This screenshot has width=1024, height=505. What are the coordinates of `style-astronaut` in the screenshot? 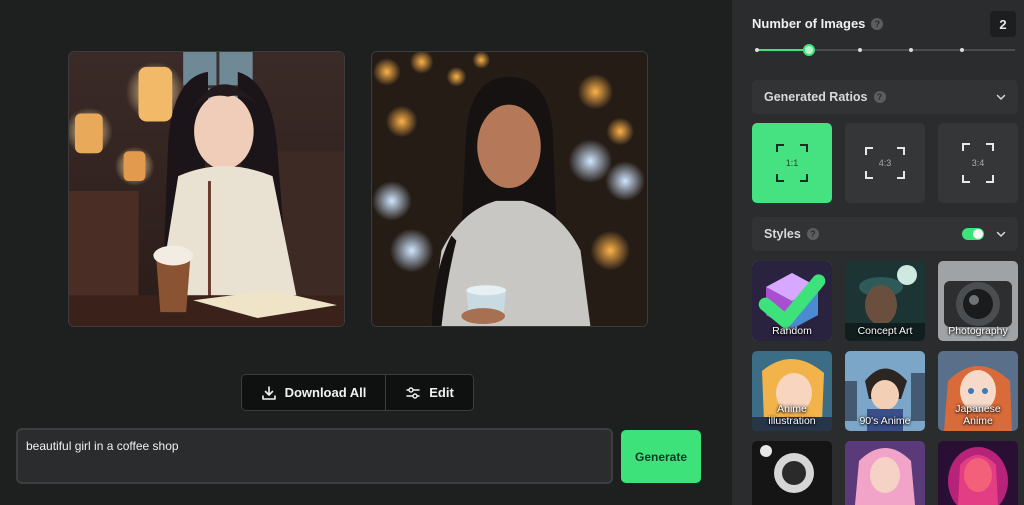 It's located at (792, 473).